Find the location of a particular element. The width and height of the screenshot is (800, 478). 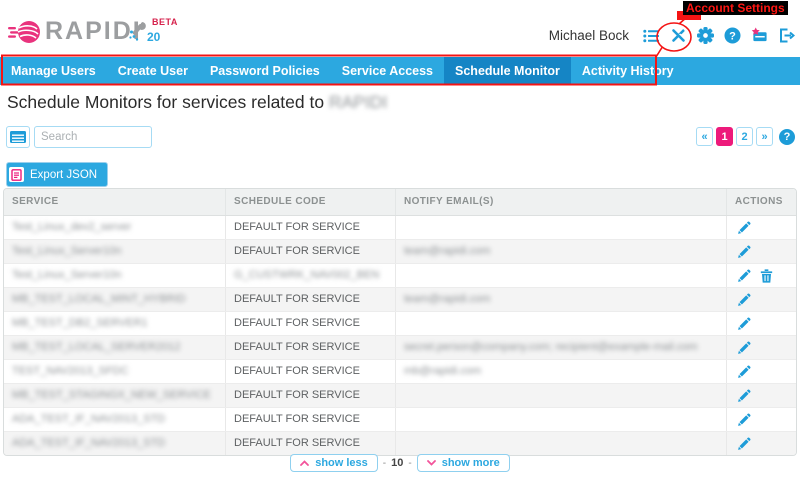

service-name: Test_Linux_dev2_server is located at coordinates (72, 227).